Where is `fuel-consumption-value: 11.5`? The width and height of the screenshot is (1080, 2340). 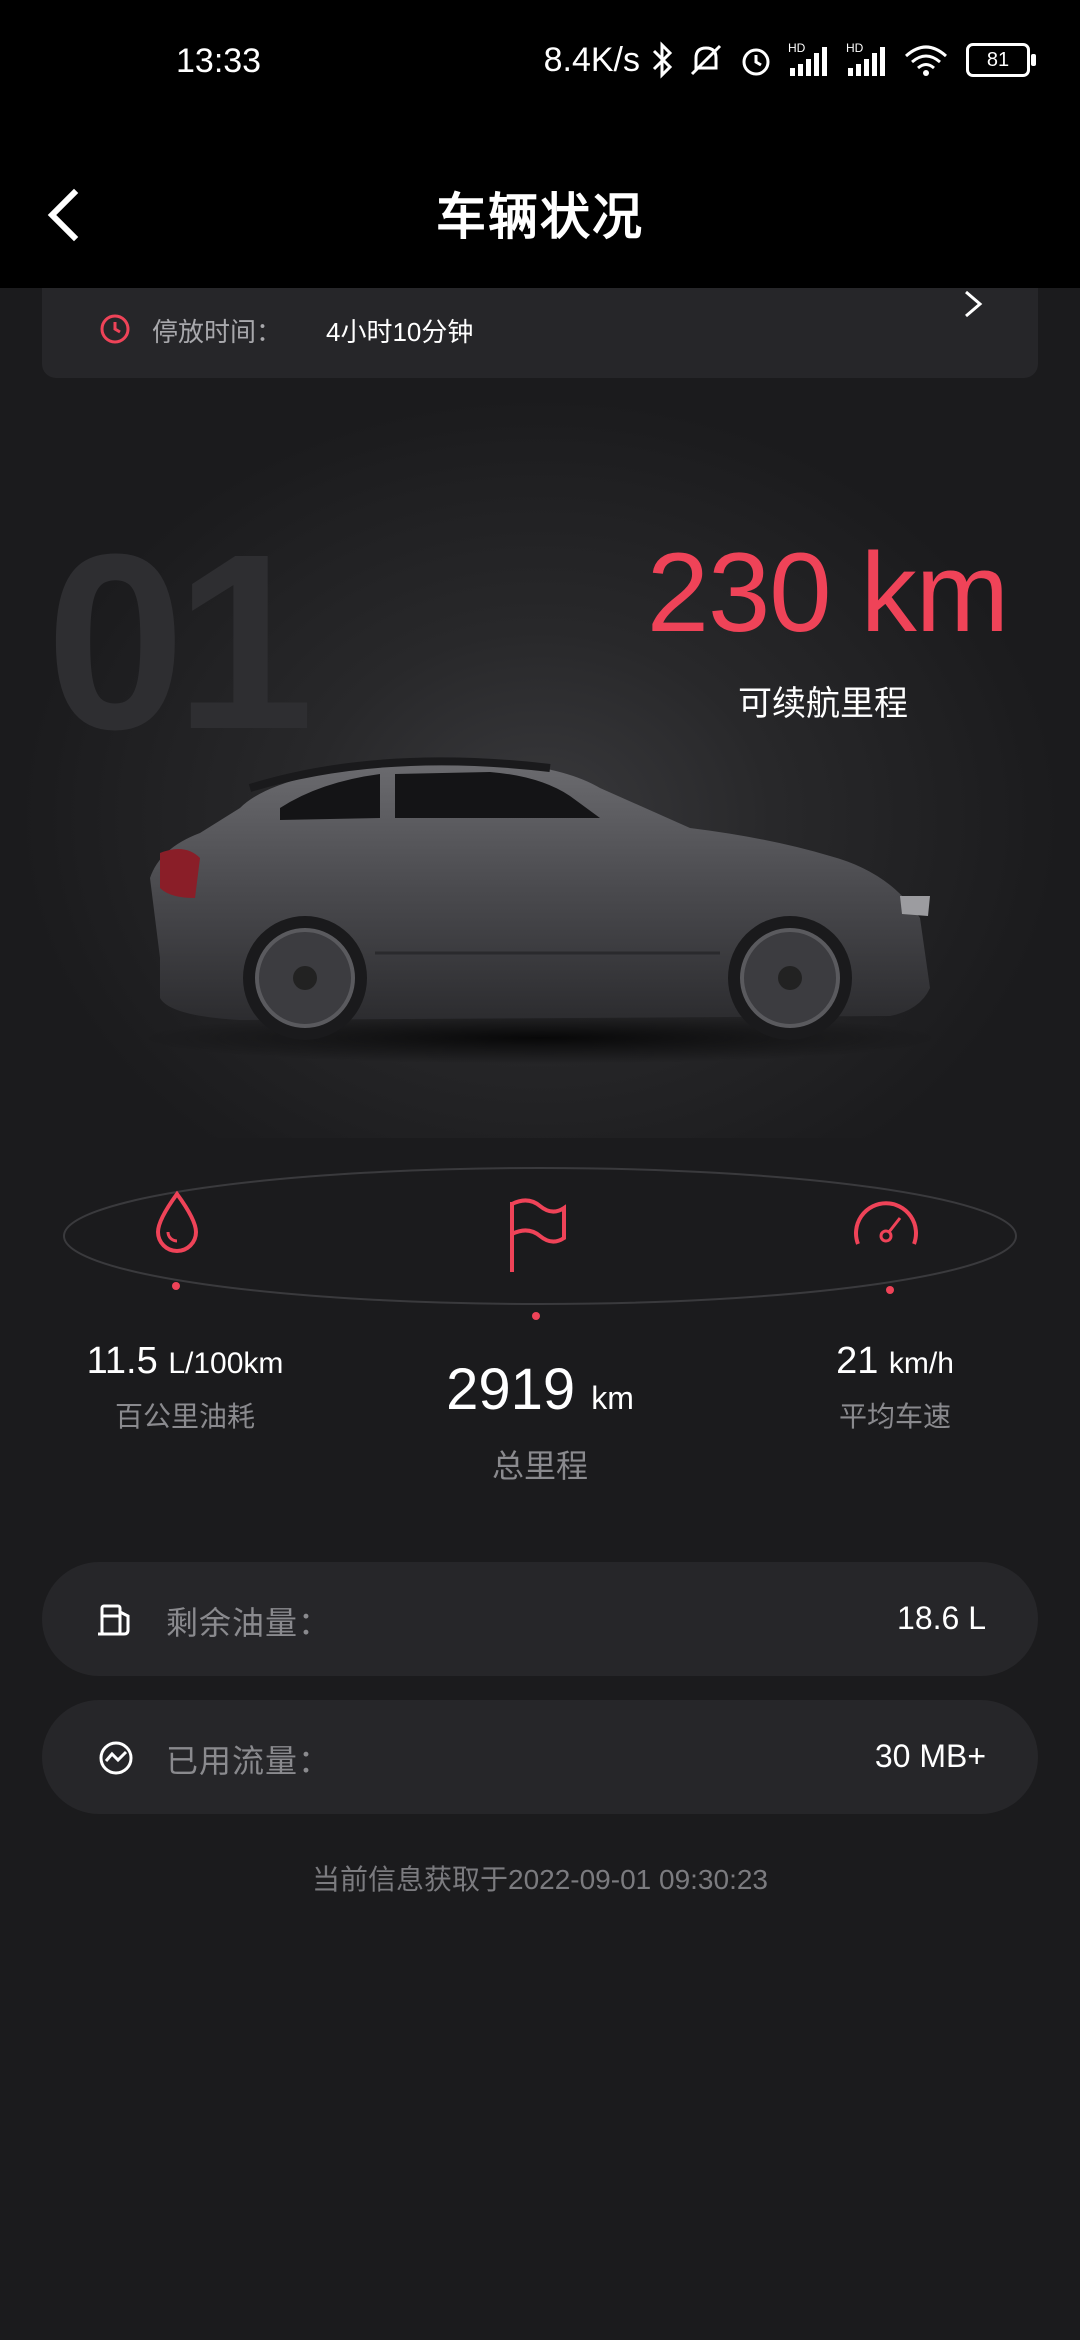 fuel-consumption-value: 11.5 is located at coordinates (122, 1361).